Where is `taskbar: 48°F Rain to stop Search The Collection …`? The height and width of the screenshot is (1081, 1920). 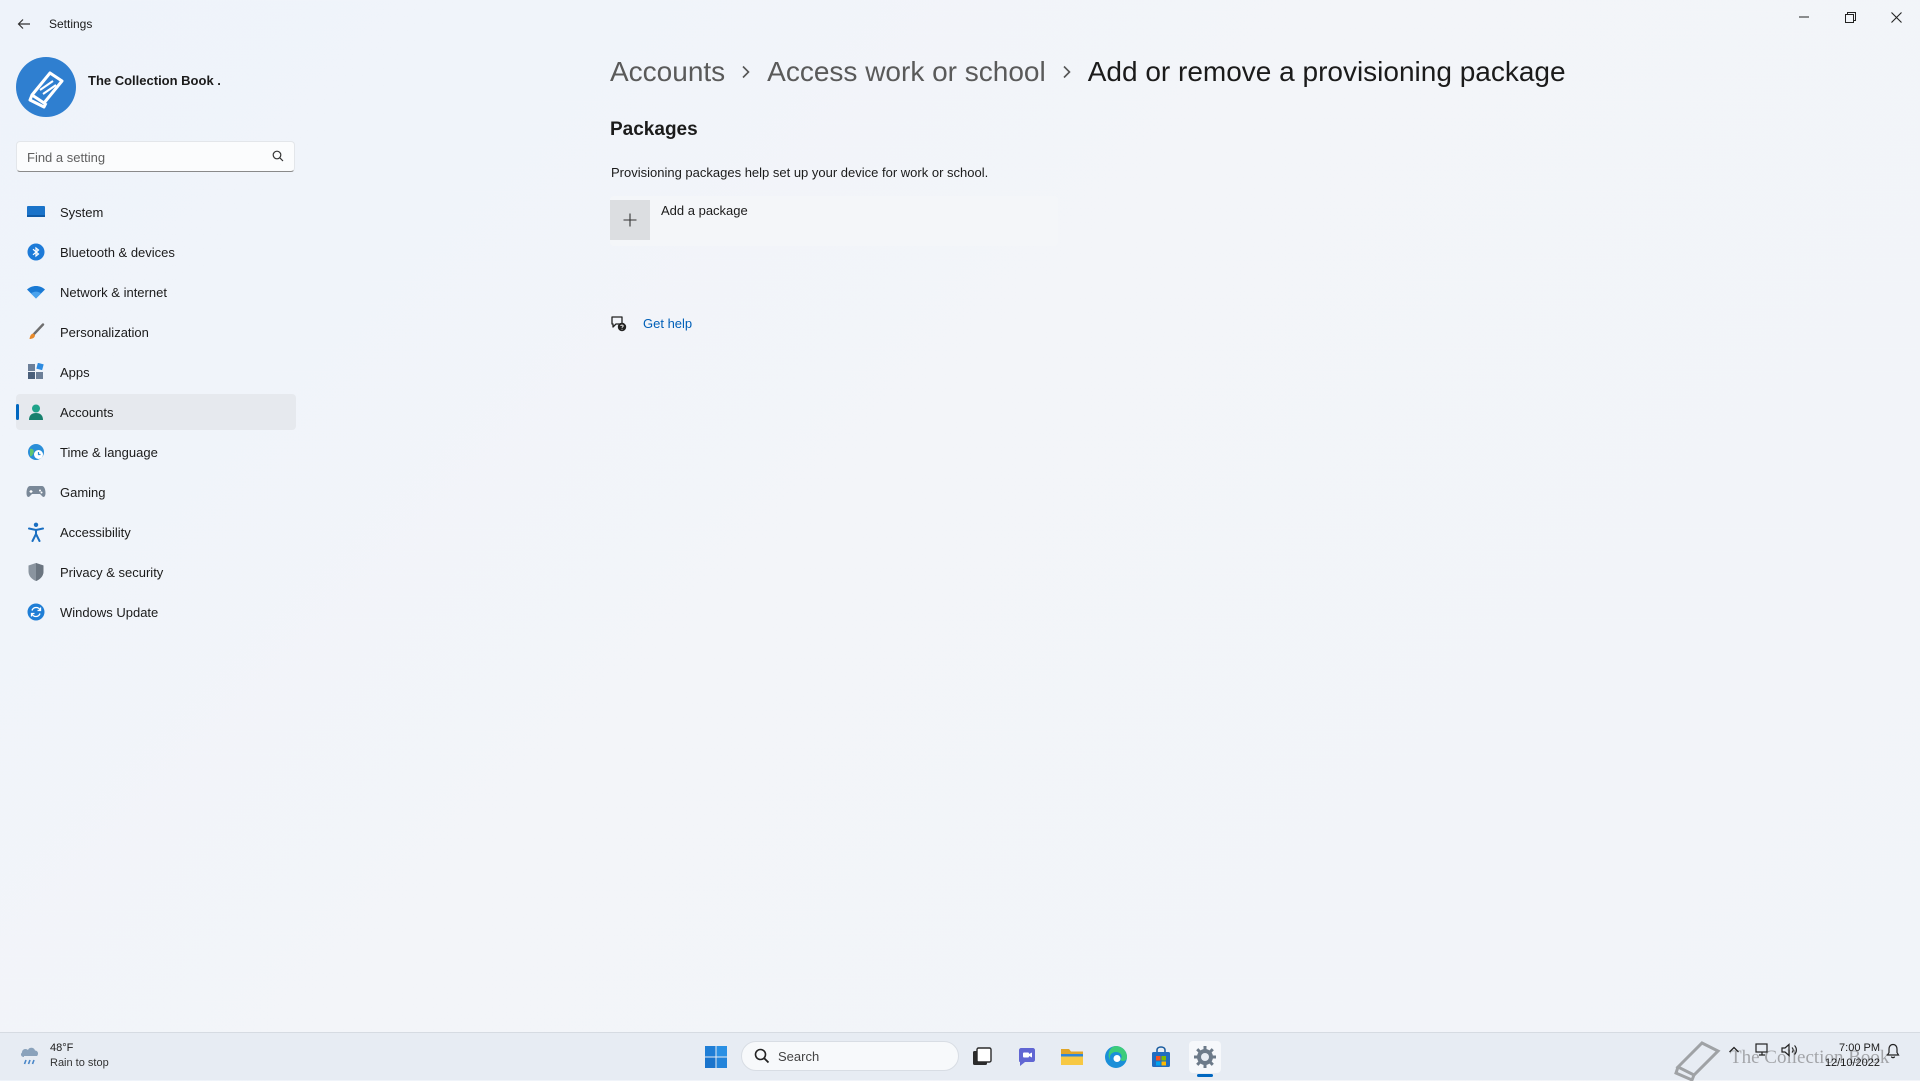
taskbar: 48°F Rain to stop Search The Collection … is located at coordinates (960, 1056).